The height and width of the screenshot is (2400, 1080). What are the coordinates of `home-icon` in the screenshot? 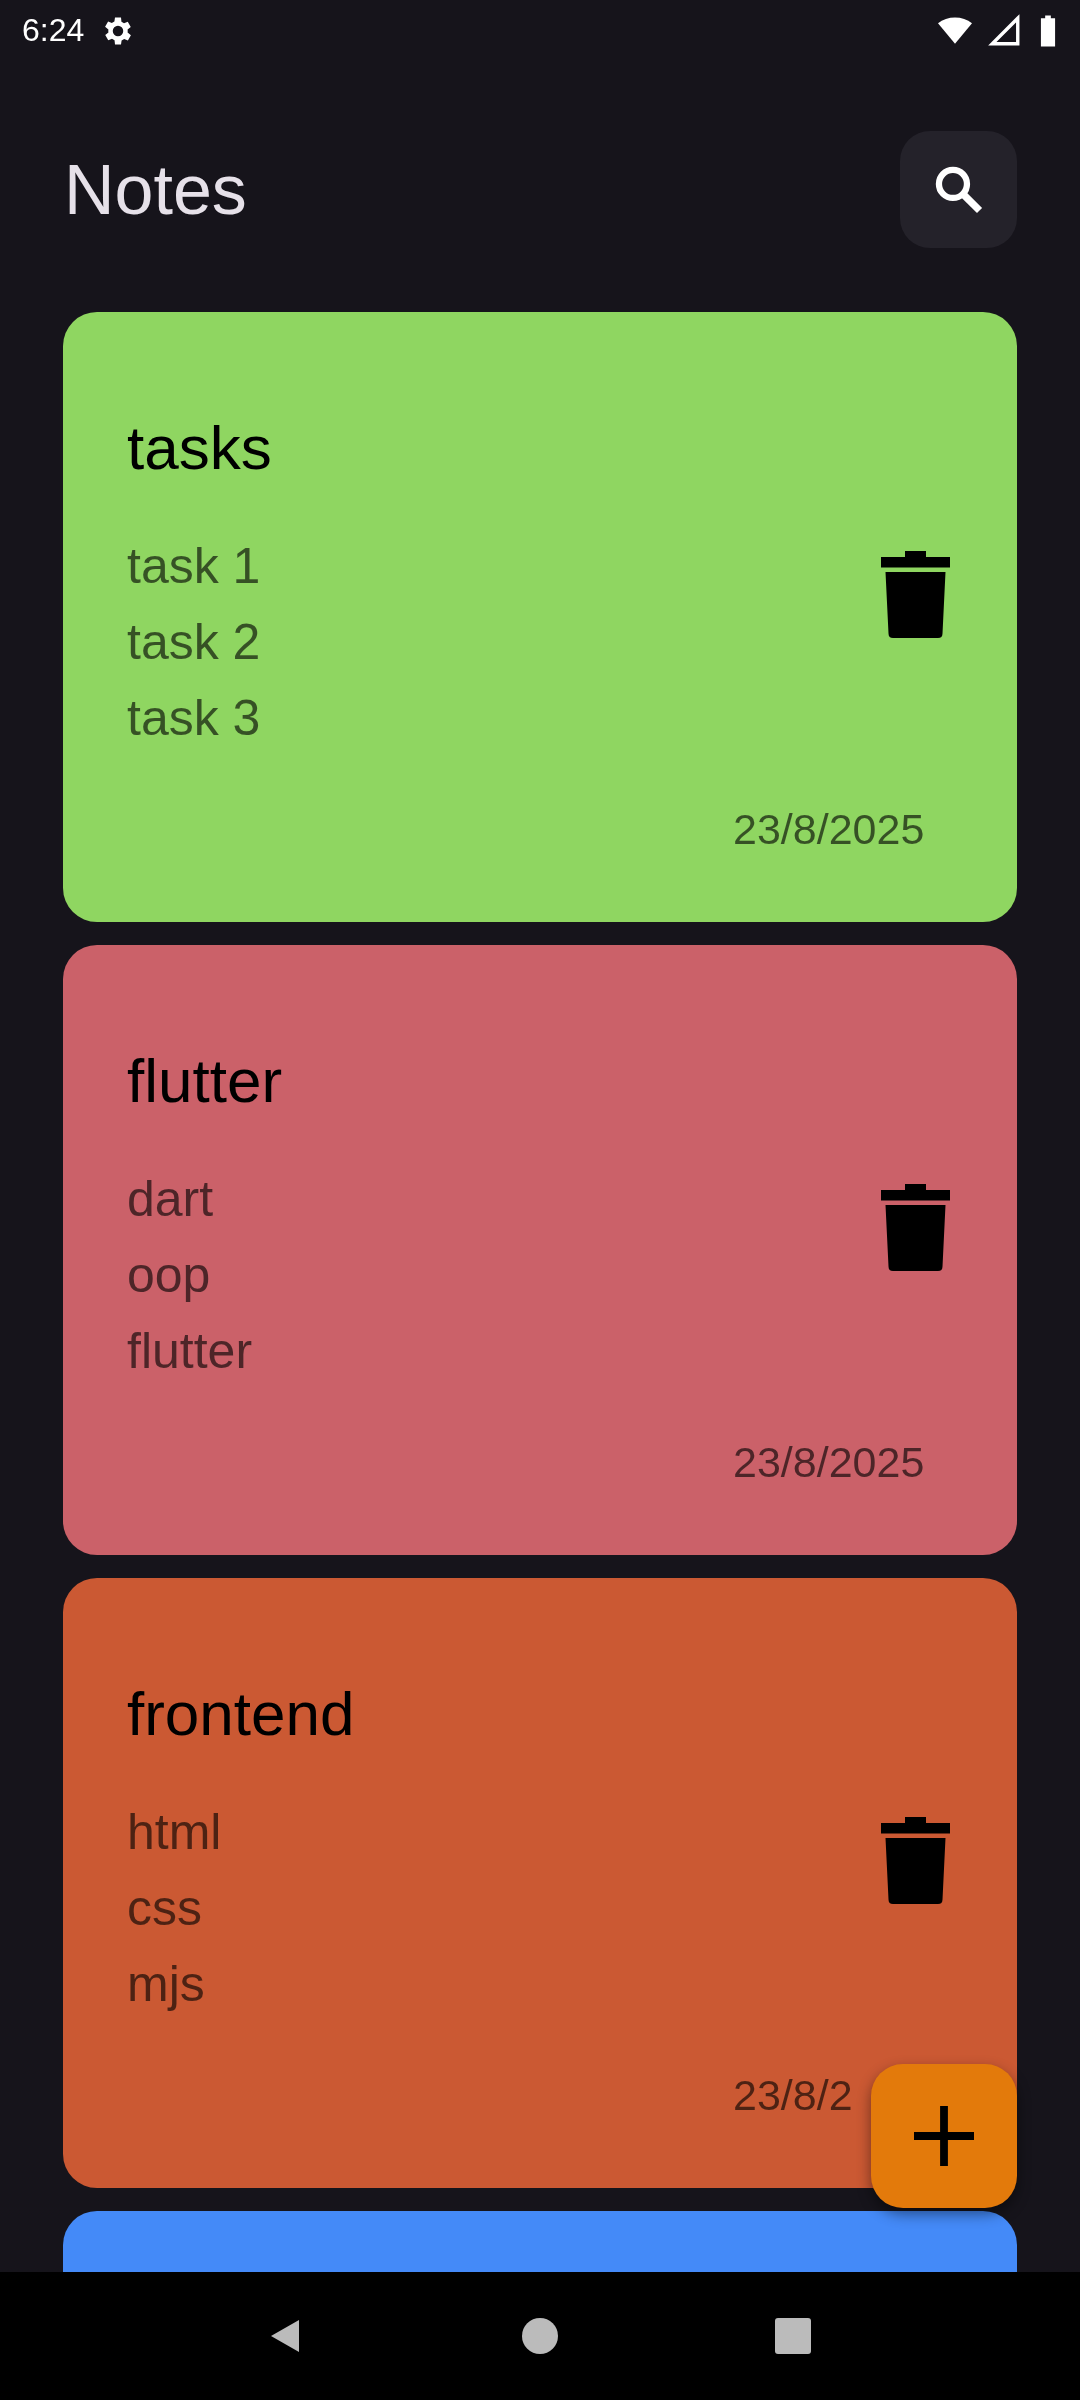 It's located at (540, 2336).